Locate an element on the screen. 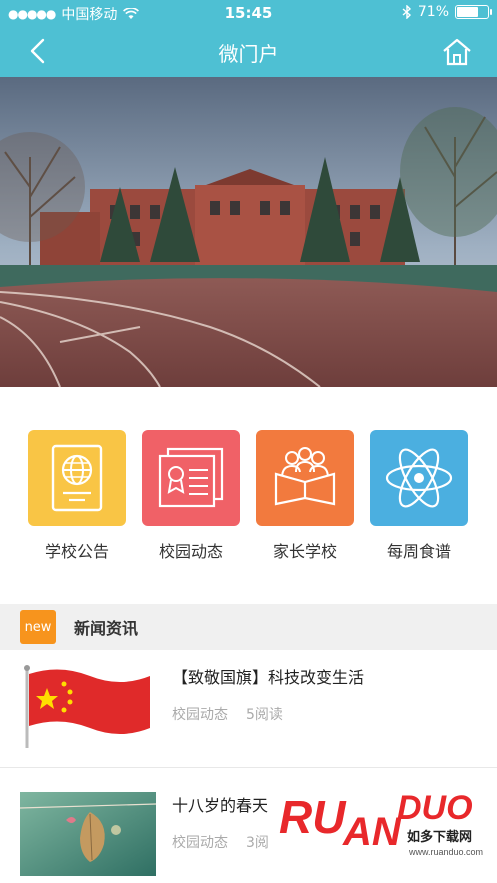 The height and width of the screenshot is (883, 497). status-bar: ●●●●● 中国移动 15:45 71% is located at coordinates (248, 13).